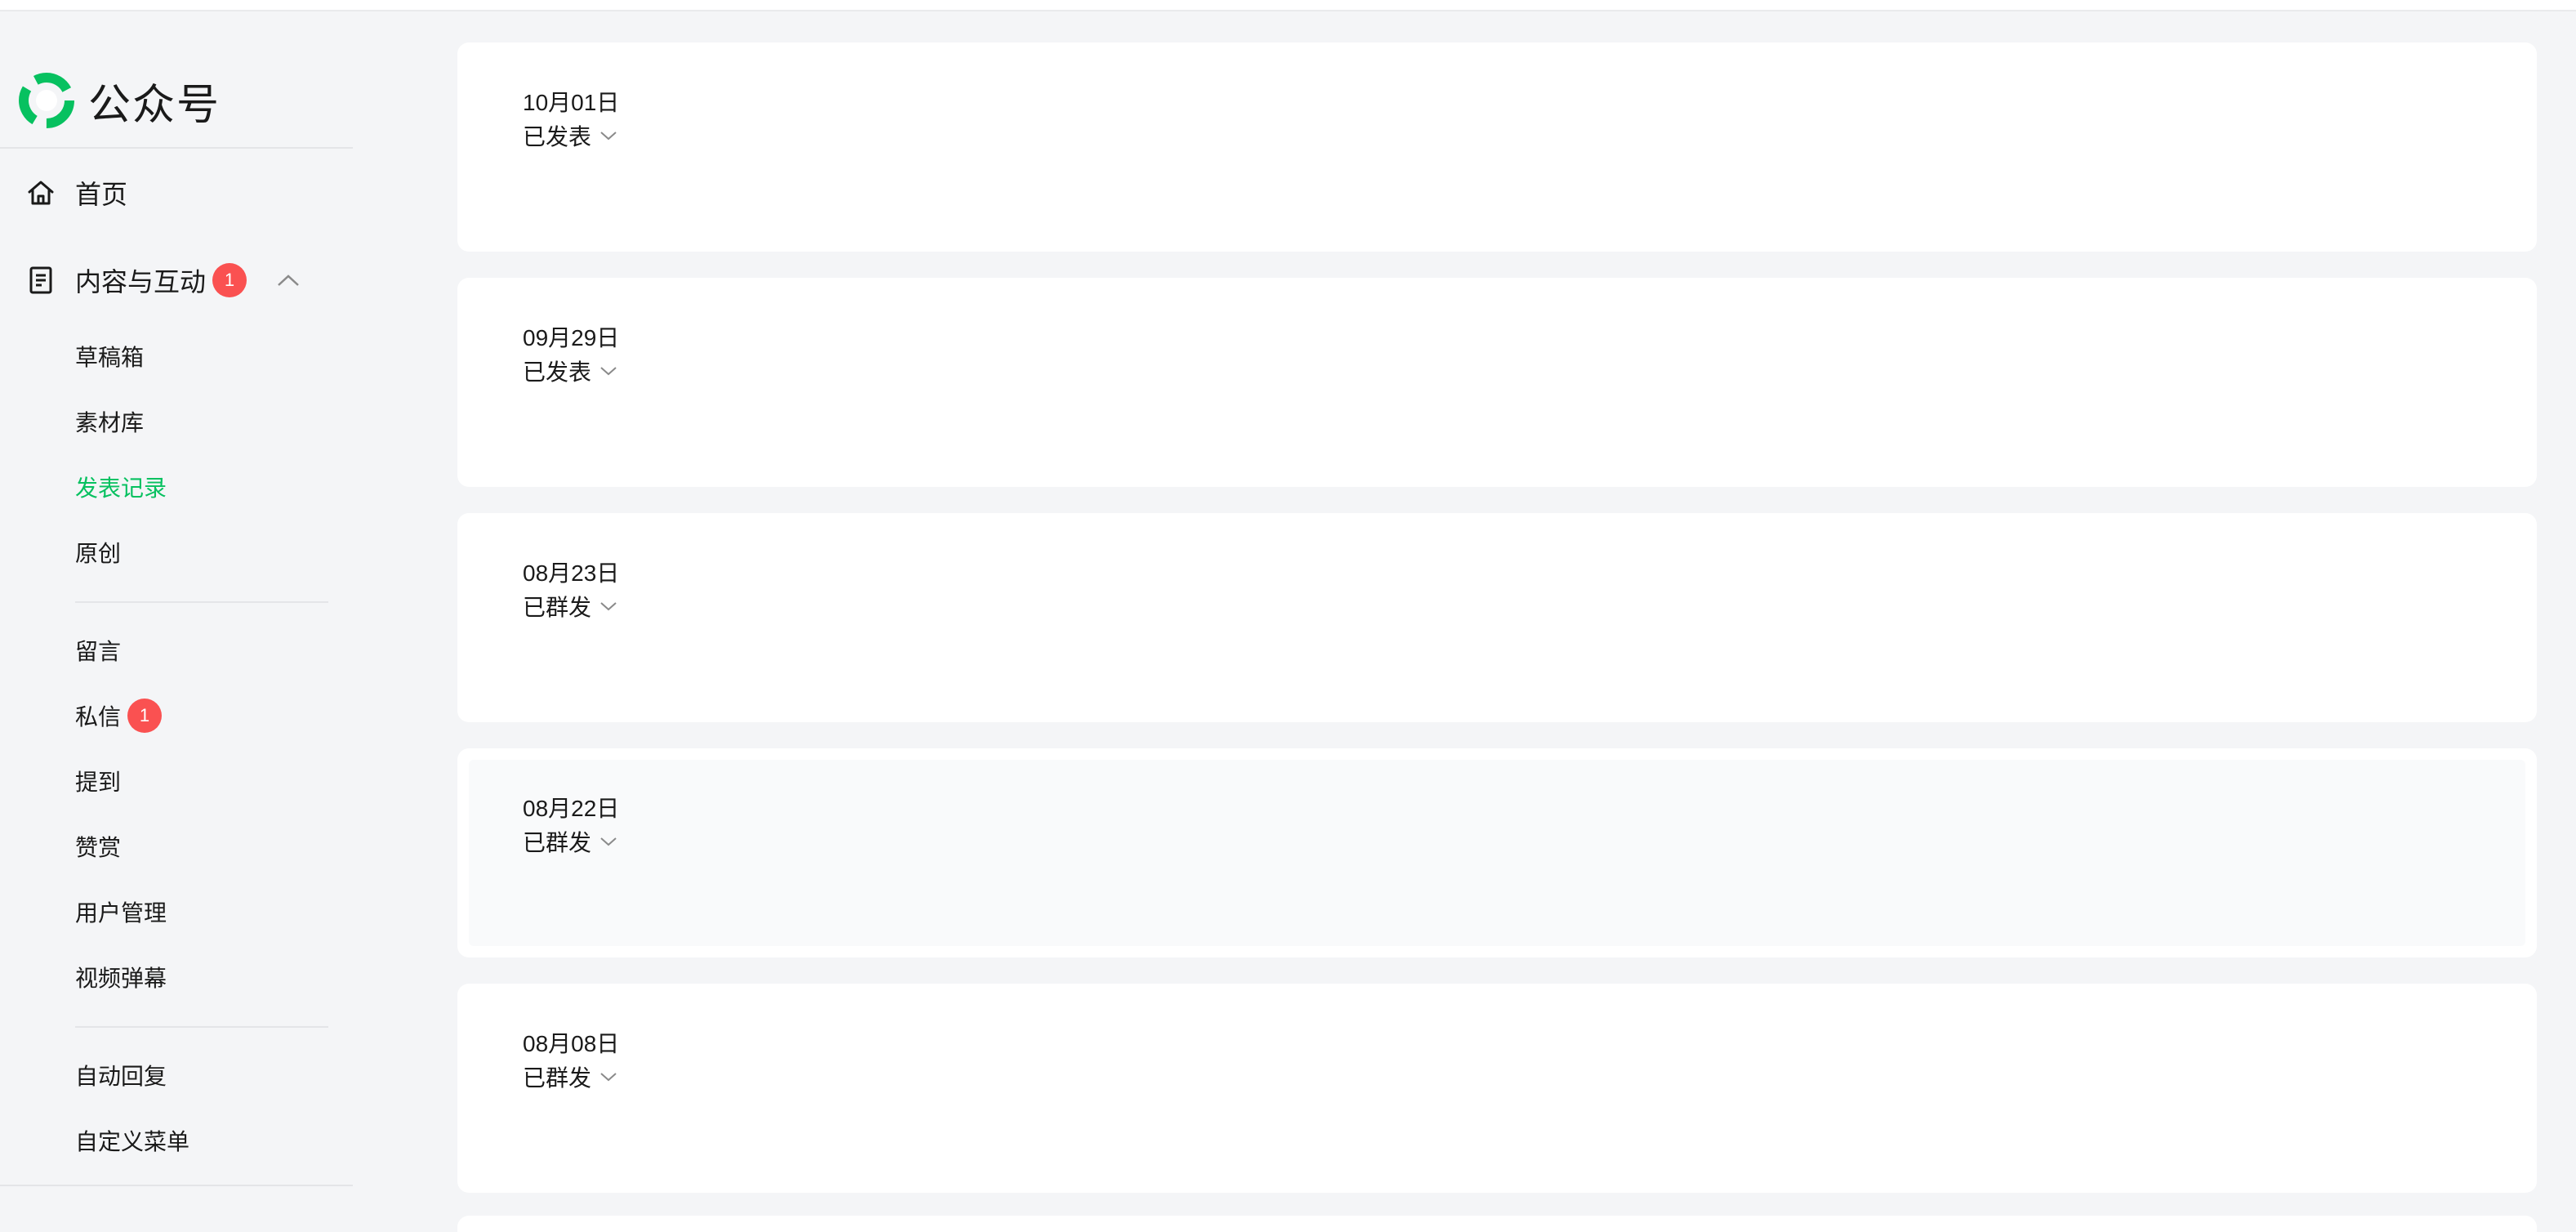  Describe the element at coordinates (98, 717) in the screenshot. I see `sidebar-item-messages-label: 私信` at that location.